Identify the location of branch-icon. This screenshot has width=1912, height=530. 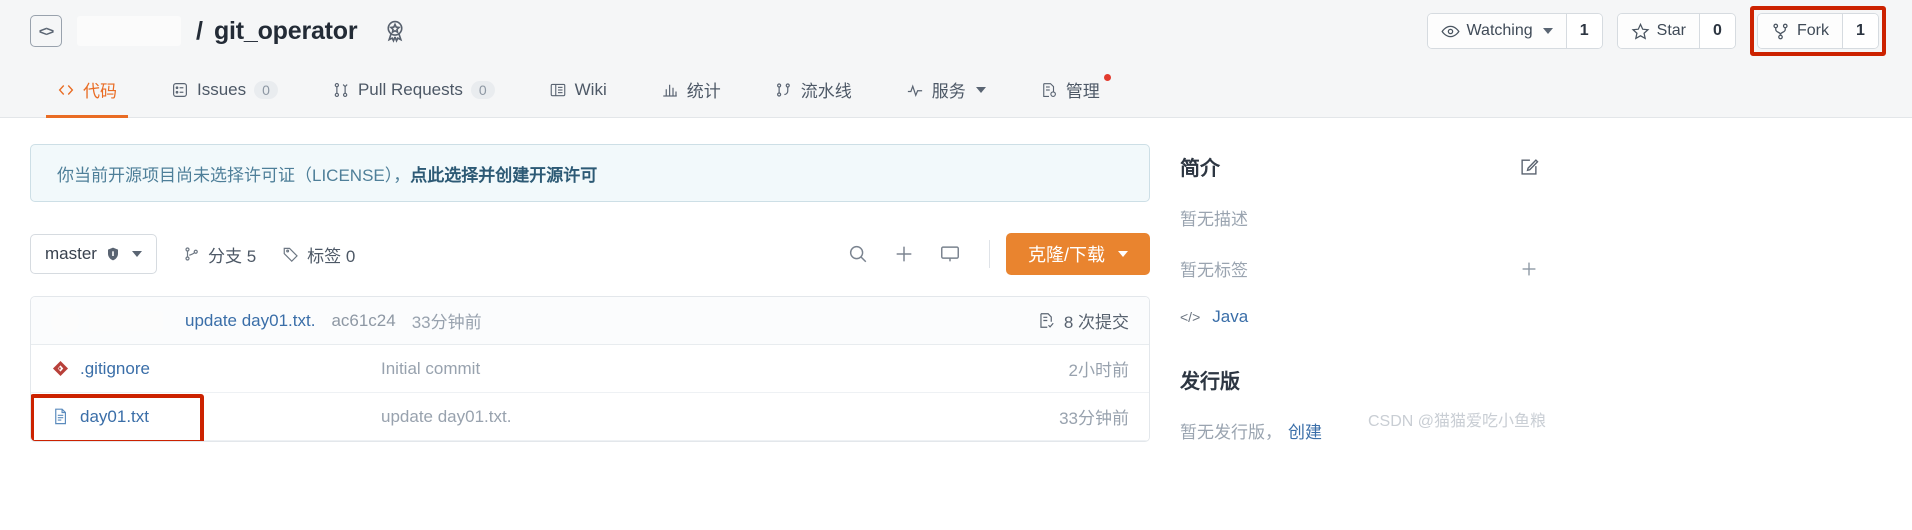
(192, 254).